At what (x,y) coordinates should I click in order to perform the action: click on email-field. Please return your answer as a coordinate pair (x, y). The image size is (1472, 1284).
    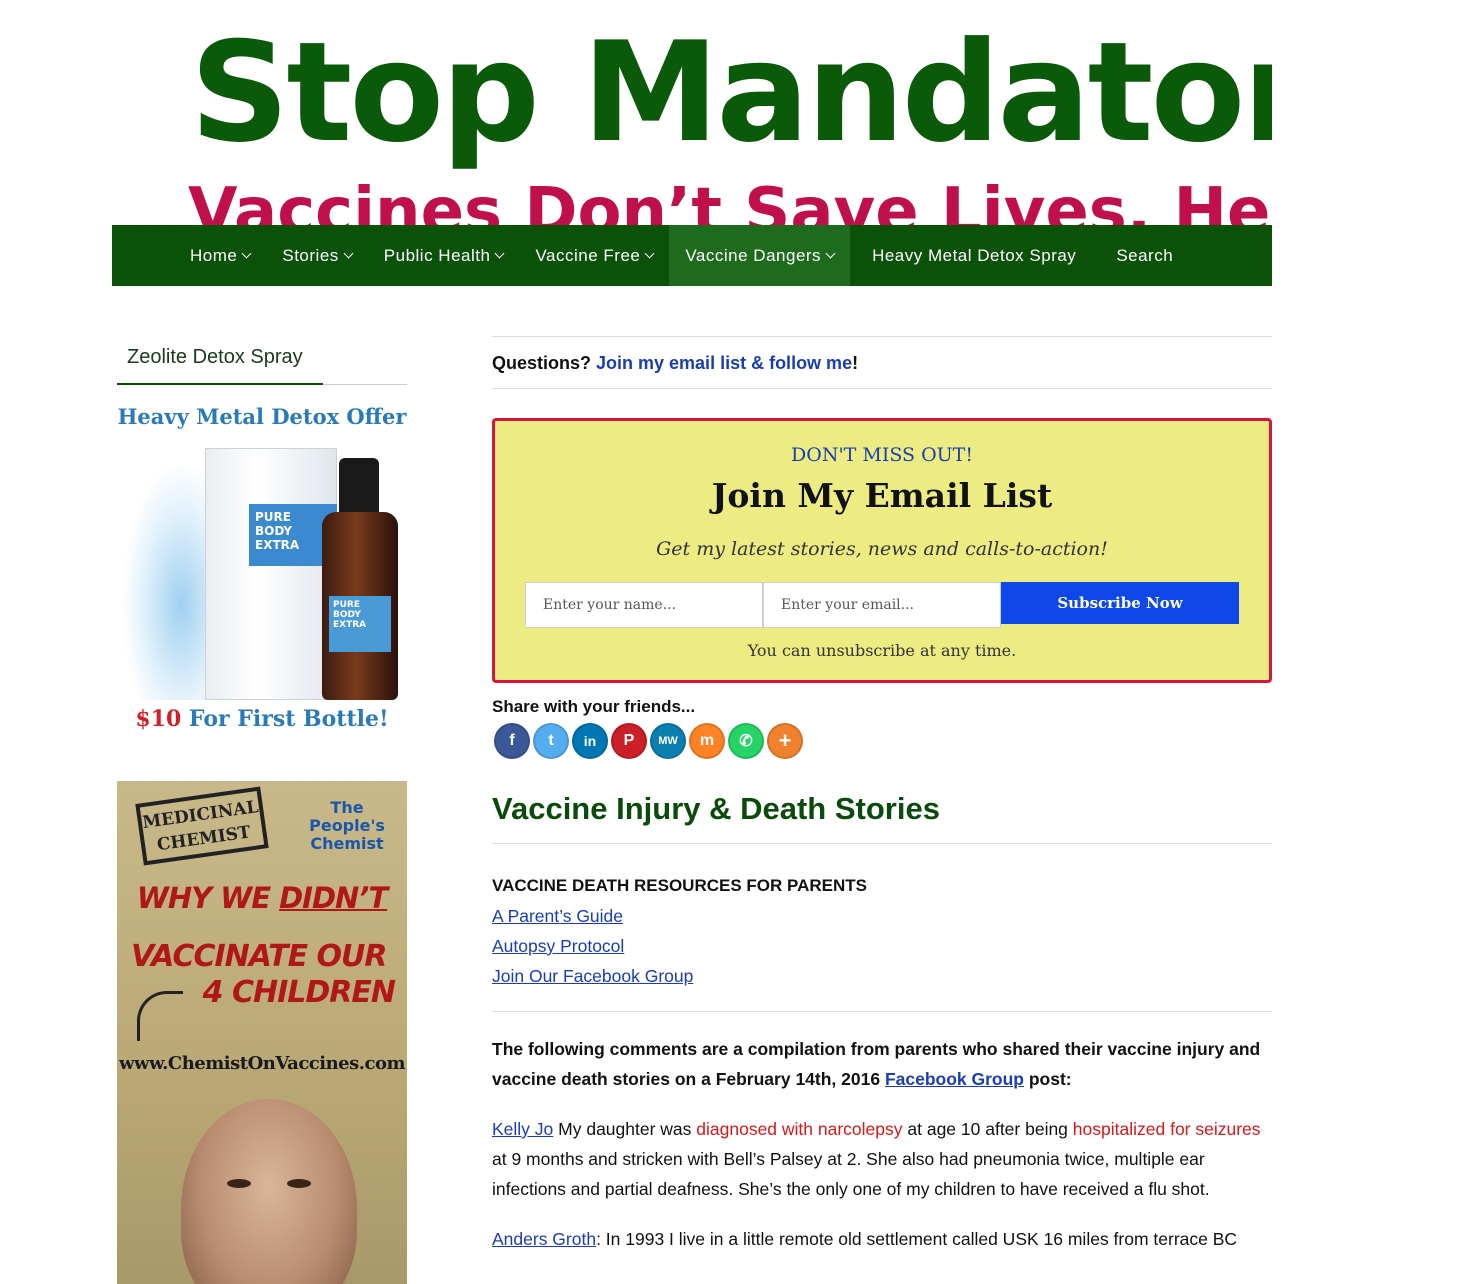
    Looking at the image, I should click on (882, 605).